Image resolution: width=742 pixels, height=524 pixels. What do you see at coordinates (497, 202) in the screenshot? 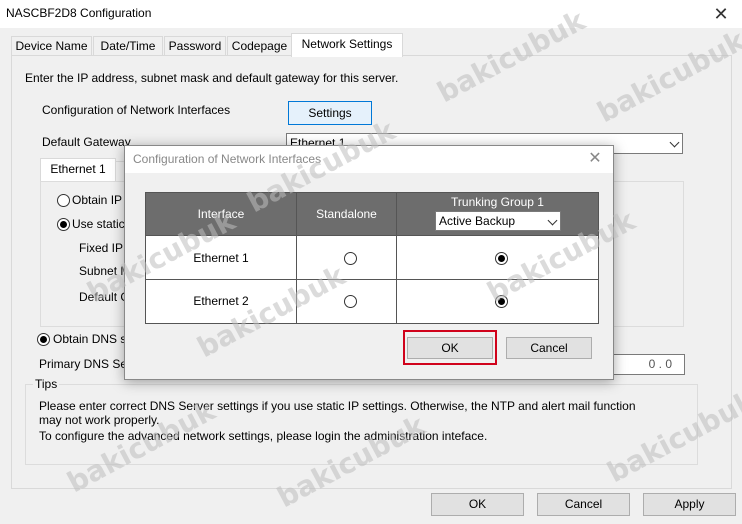
I see `header-trunking-label: Trunking Group 1` at bounding box center [497, 202].